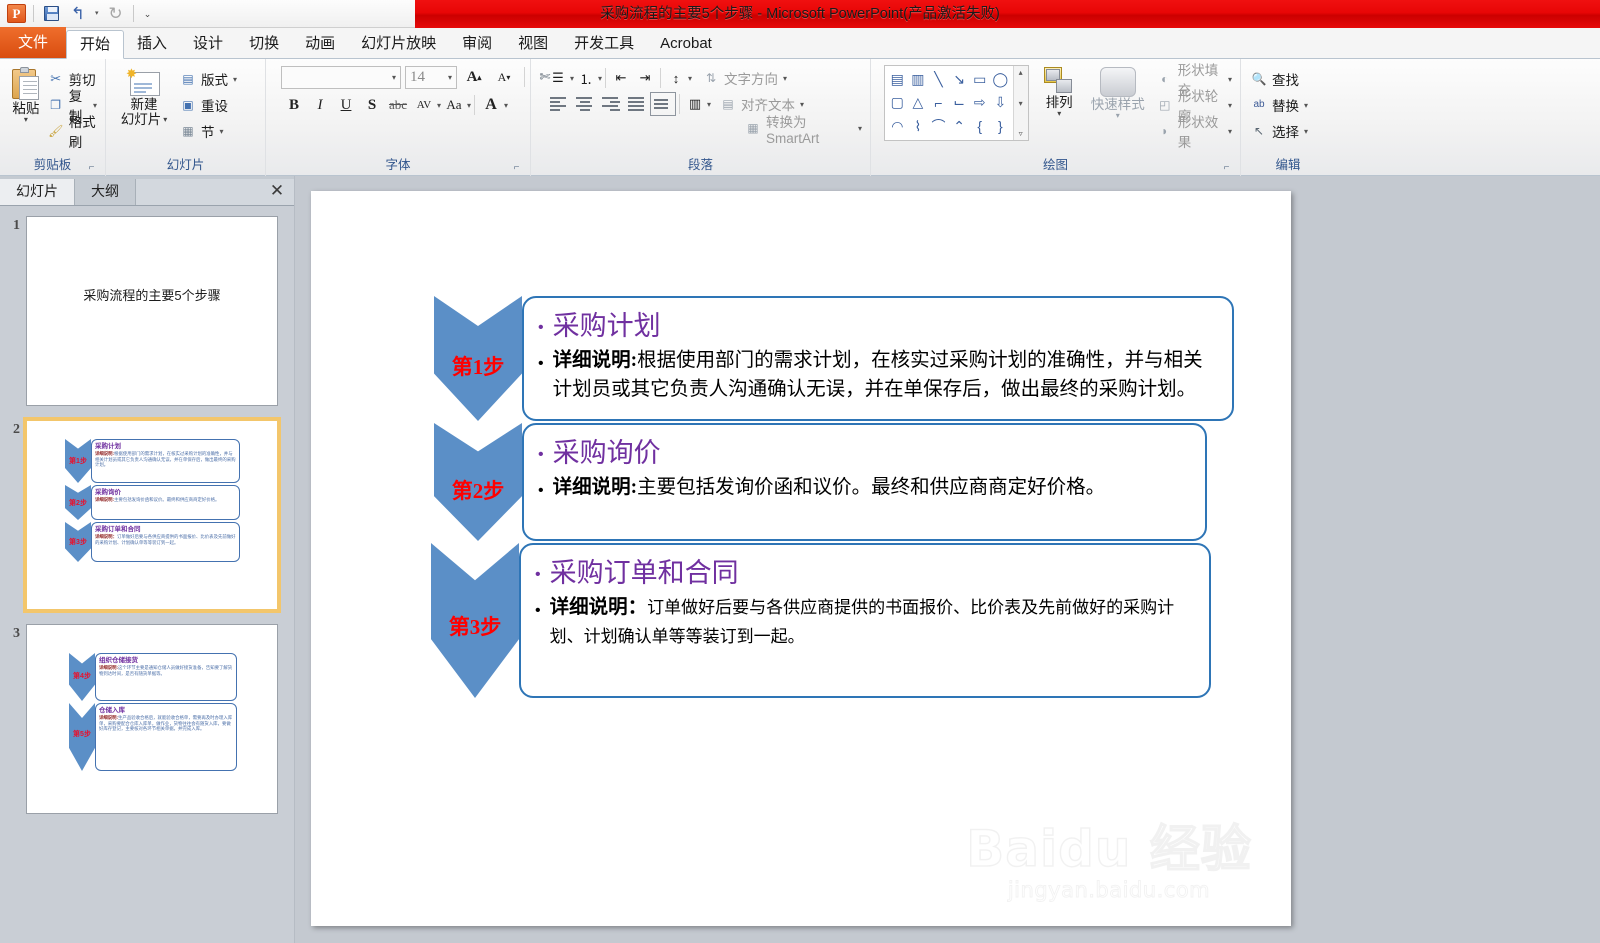  Describe the element at coordinates (959, 102) in the screenshot. I see `shape-elbow-arrow-icon: ⌙` at that location.